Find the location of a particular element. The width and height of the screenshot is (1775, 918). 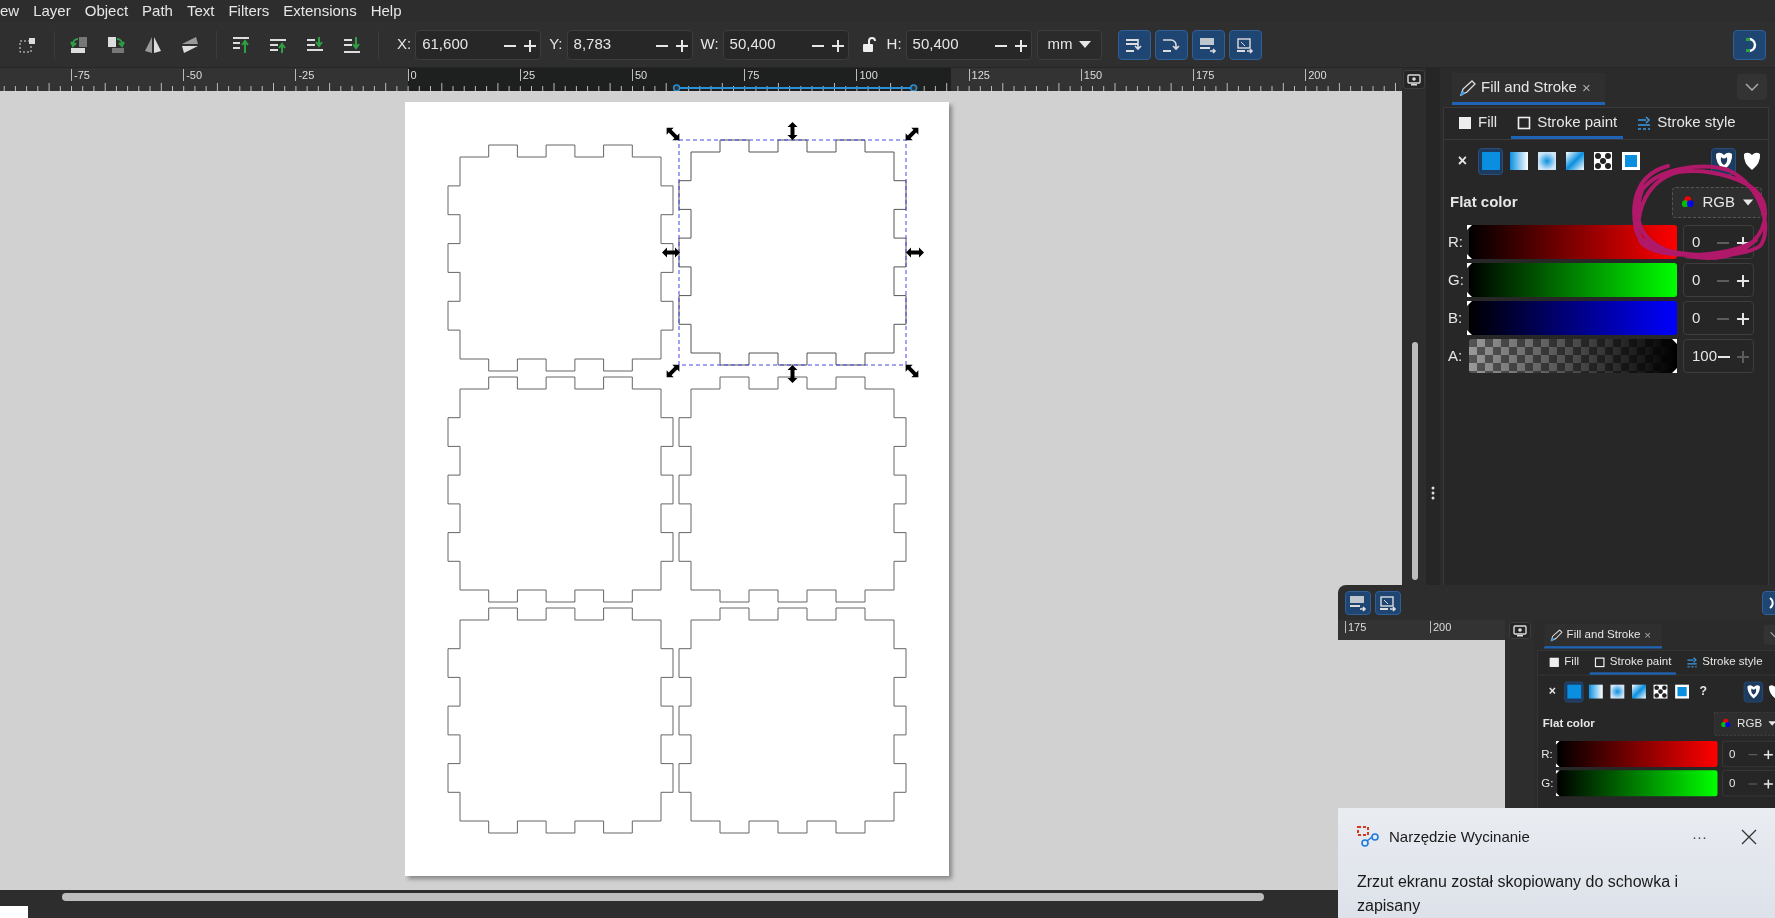

even-odd-fill-icon is located at coordinates (1723, 161).